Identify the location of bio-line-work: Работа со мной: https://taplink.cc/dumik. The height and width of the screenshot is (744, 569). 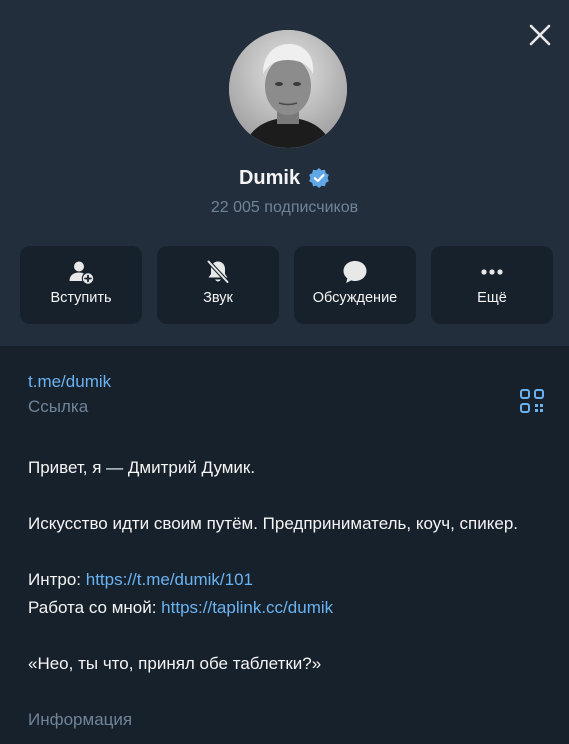
(288, 608).